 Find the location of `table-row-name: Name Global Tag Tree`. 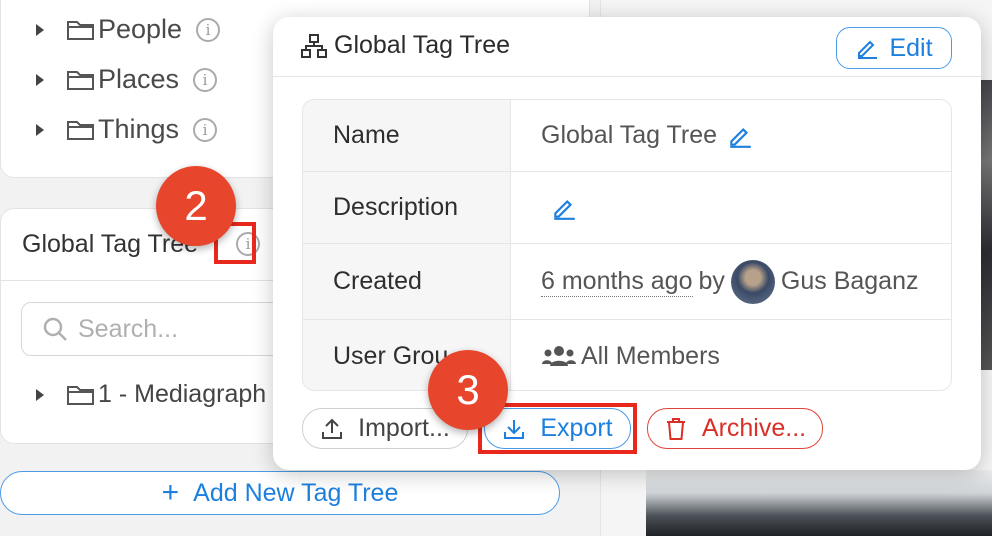

table-row-name: Name Global Tag Tree is located at coordinates (627, 136).